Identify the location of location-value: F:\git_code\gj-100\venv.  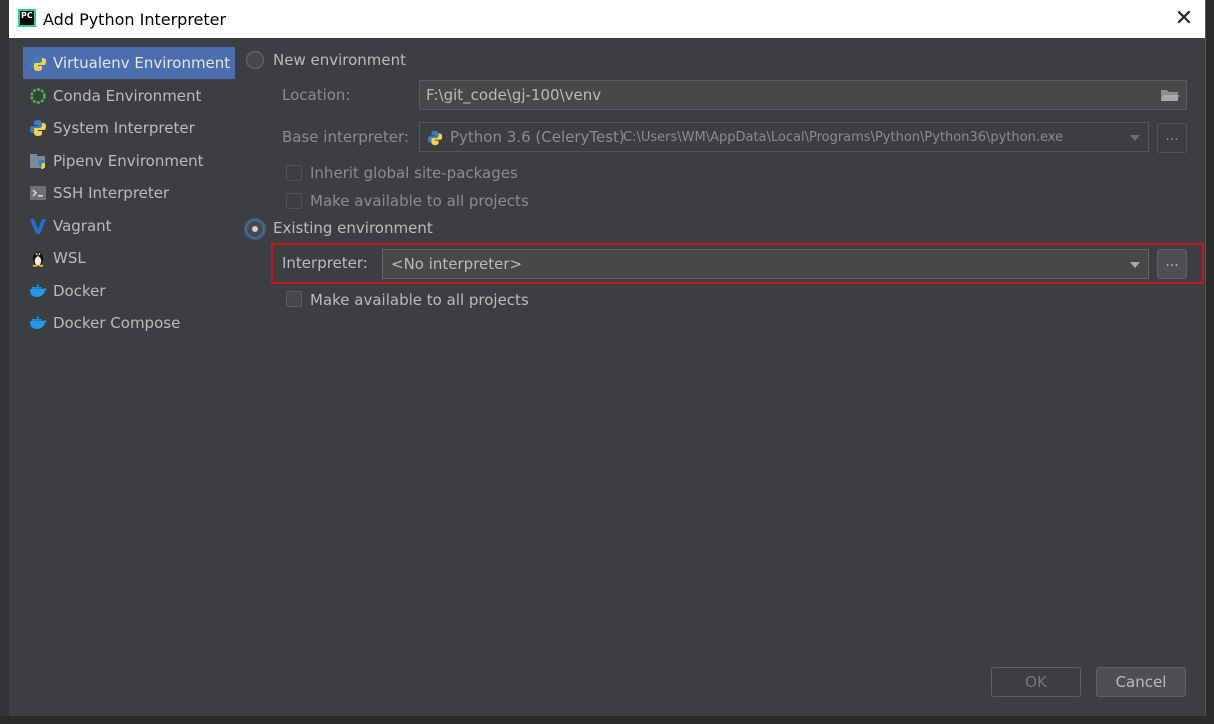
(514, 95).